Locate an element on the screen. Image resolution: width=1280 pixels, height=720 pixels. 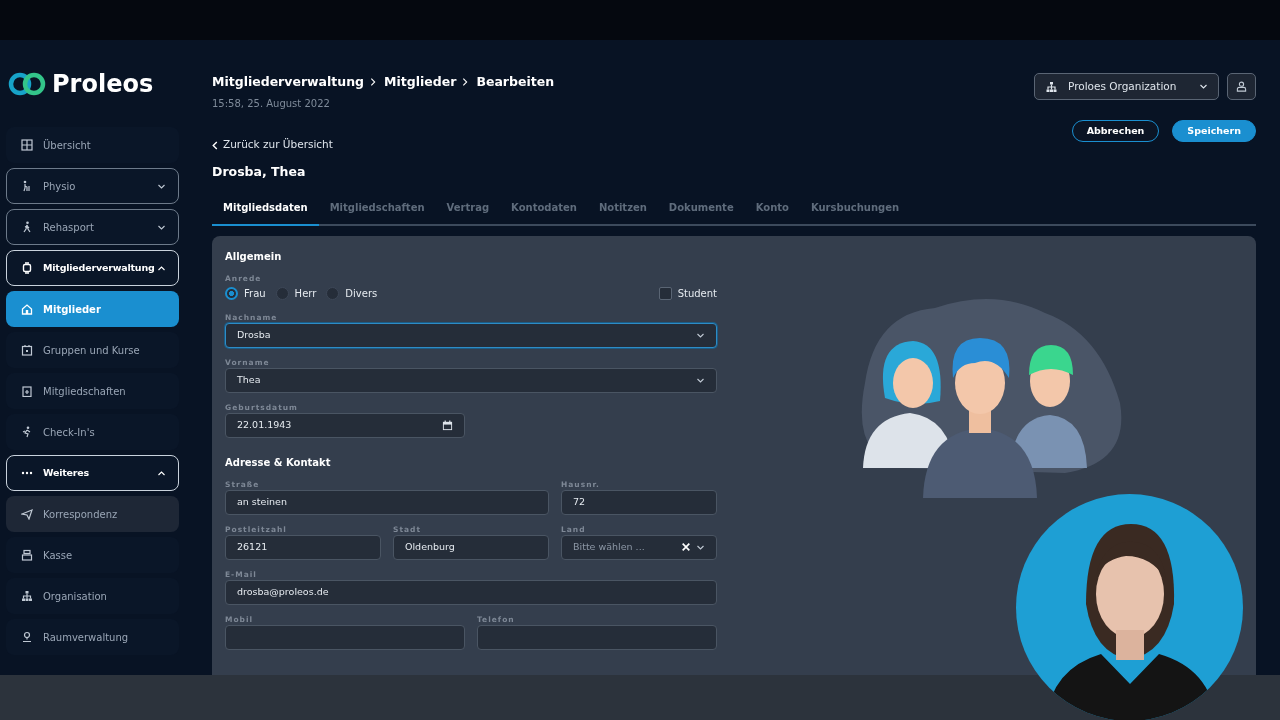
house-icon is located at coordinates (27, 309).